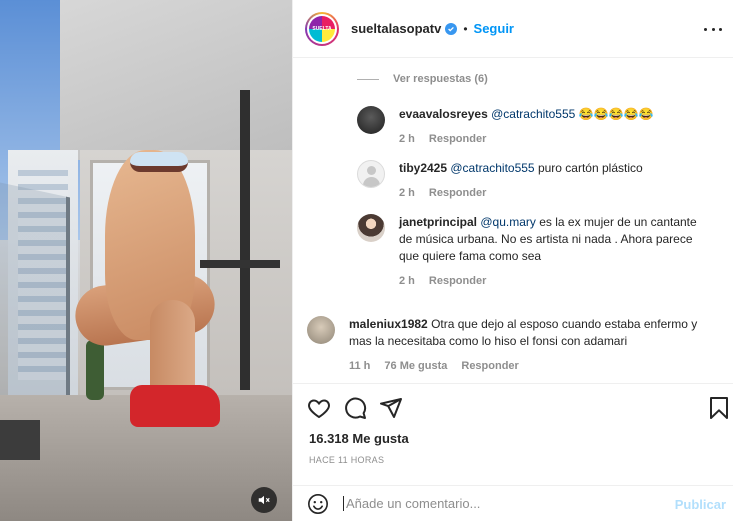 Image resolution: width=733 pixels, height=521 pixels. What do you see at coordinates (438, 222) in the screenshot?
I see `comment-username: janetprincipal` at bounding box center [438, 222].